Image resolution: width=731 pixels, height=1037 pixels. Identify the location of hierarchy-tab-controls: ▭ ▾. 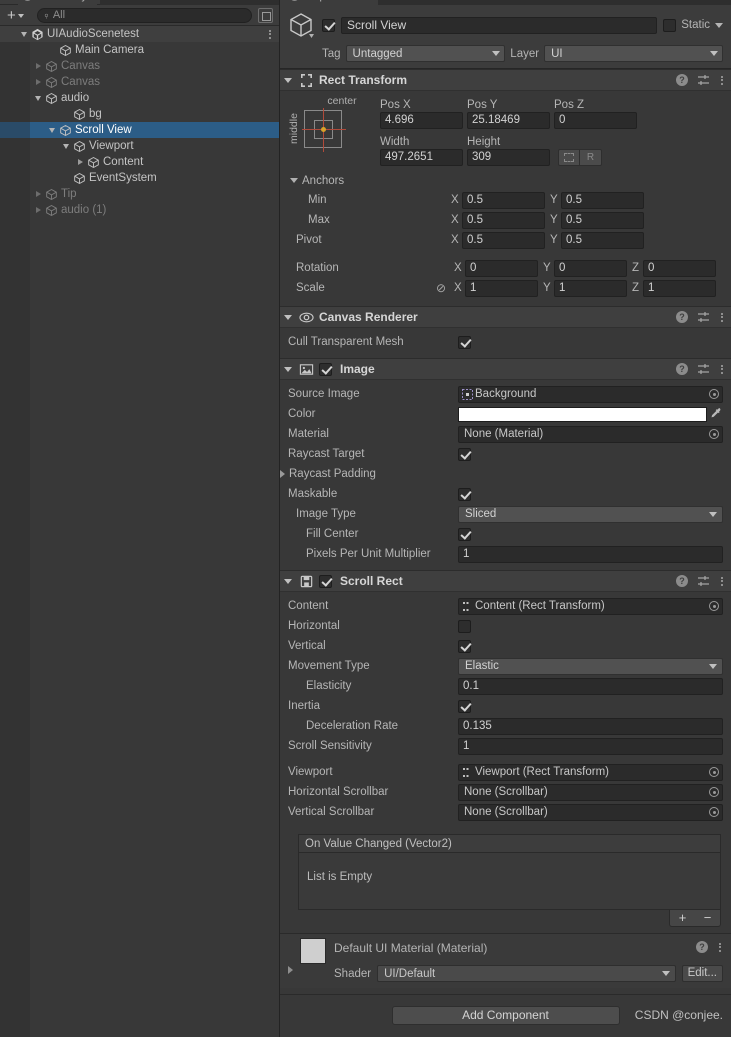
(257, 0).